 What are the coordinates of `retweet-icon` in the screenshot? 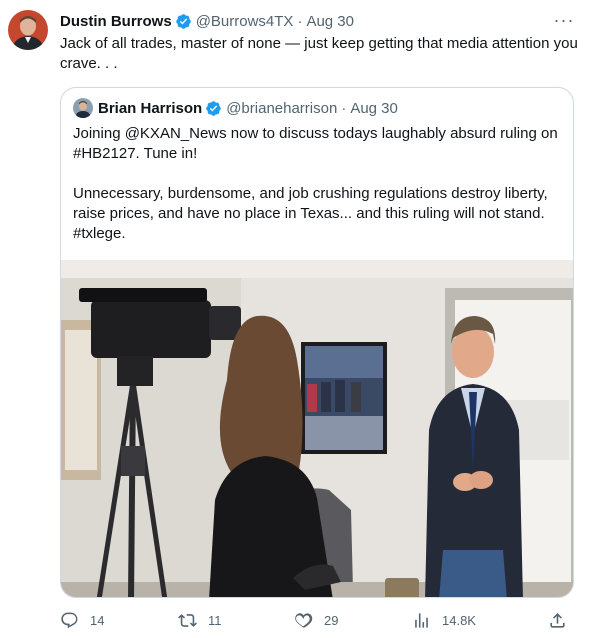 It's located at (187, 620).